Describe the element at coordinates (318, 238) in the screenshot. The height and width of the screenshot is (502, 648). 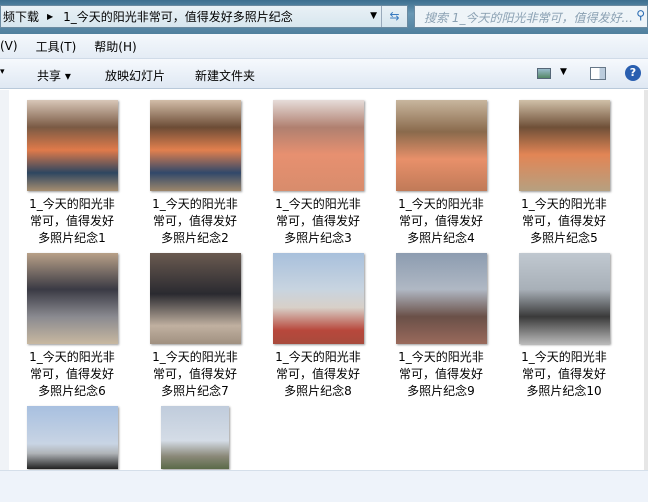
I see `file-name-line: 多照片纪念3` at that location.